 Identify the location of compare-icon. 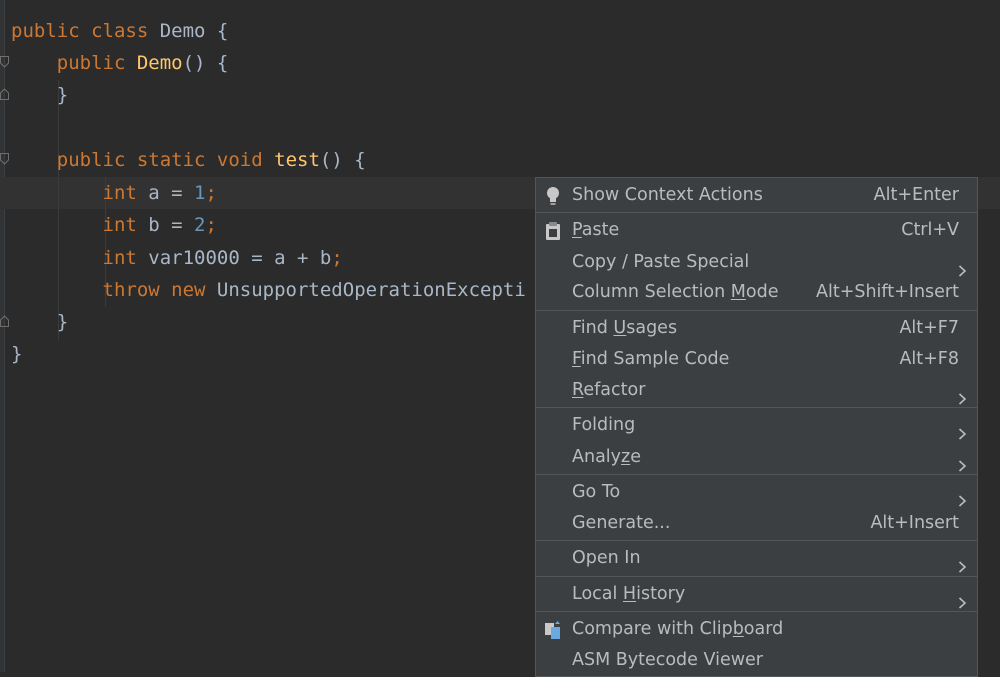
(553, 630).